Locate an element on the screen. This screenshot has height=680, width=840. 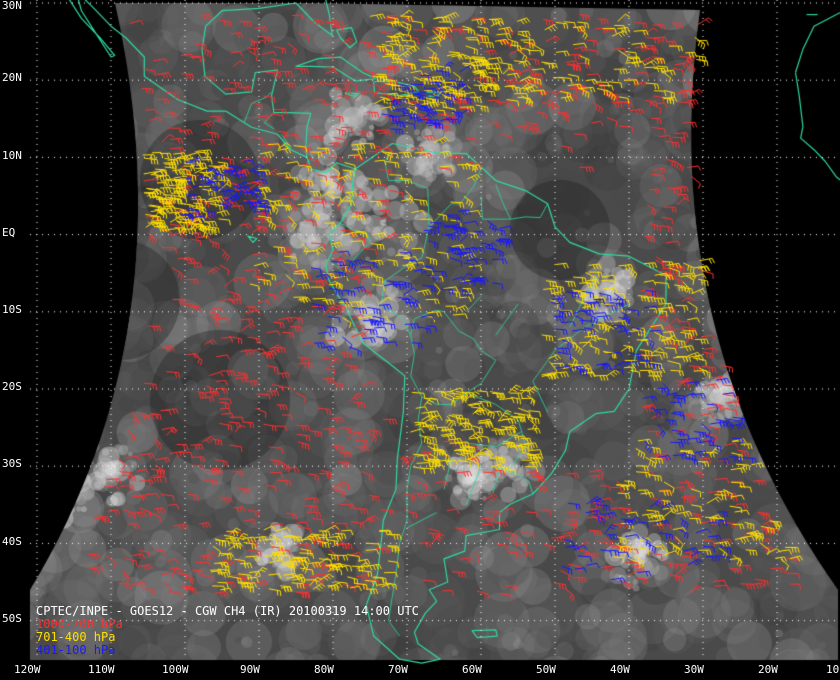
lat-label-eq: EQ is located at coordinates (9, 232).